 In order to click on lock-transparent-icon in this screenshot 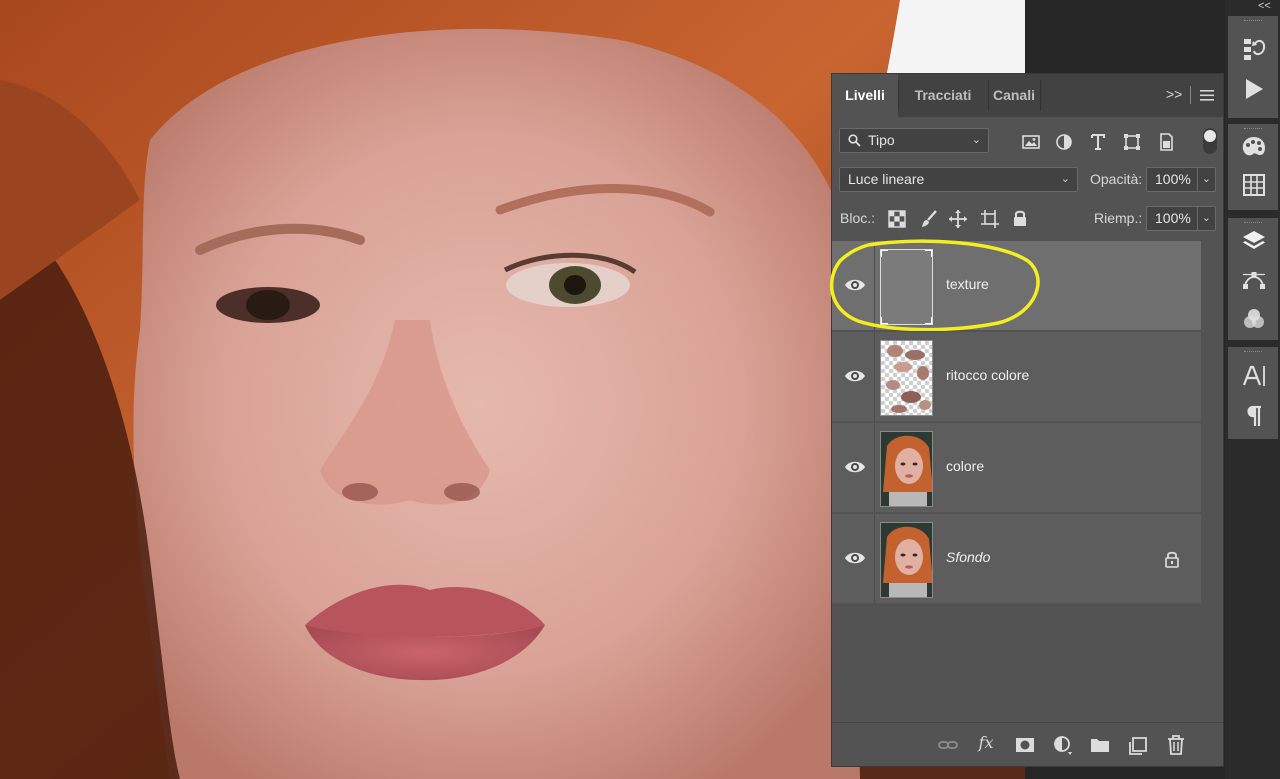, I will do `click(897, 219)`.